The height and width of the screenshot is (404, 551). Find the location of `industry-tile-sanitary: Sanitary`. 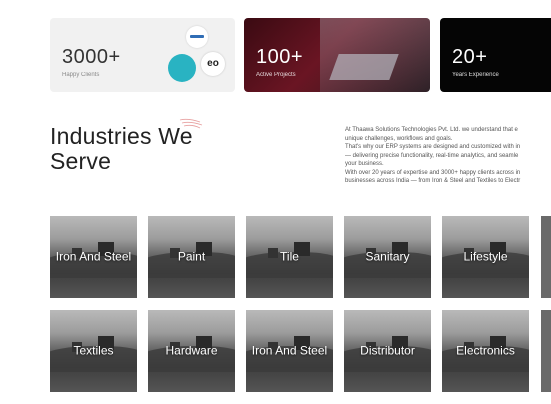

industry-tile-sanitary: Sanitary is located at coordinates (387, 257).